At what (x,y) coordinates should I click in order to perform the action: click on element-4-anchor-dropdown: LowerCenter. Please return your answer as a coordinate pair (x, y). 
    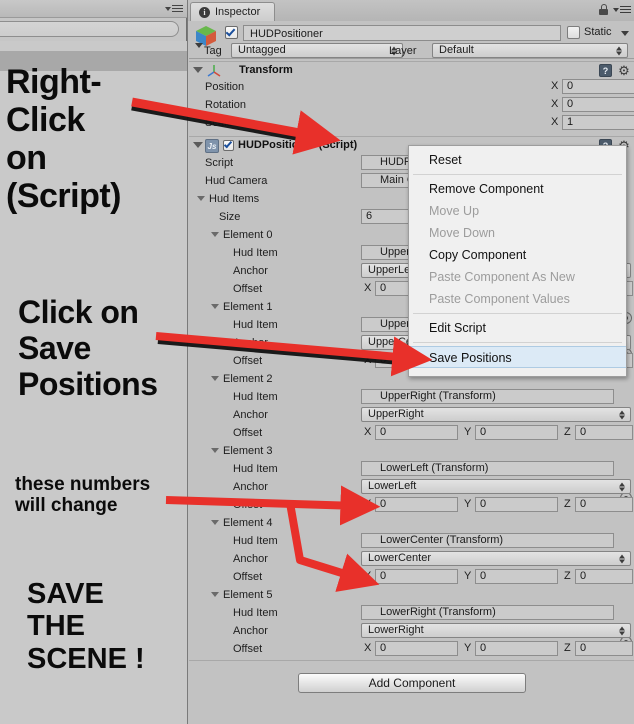
    Looking at the image, I should click on (496, 558).